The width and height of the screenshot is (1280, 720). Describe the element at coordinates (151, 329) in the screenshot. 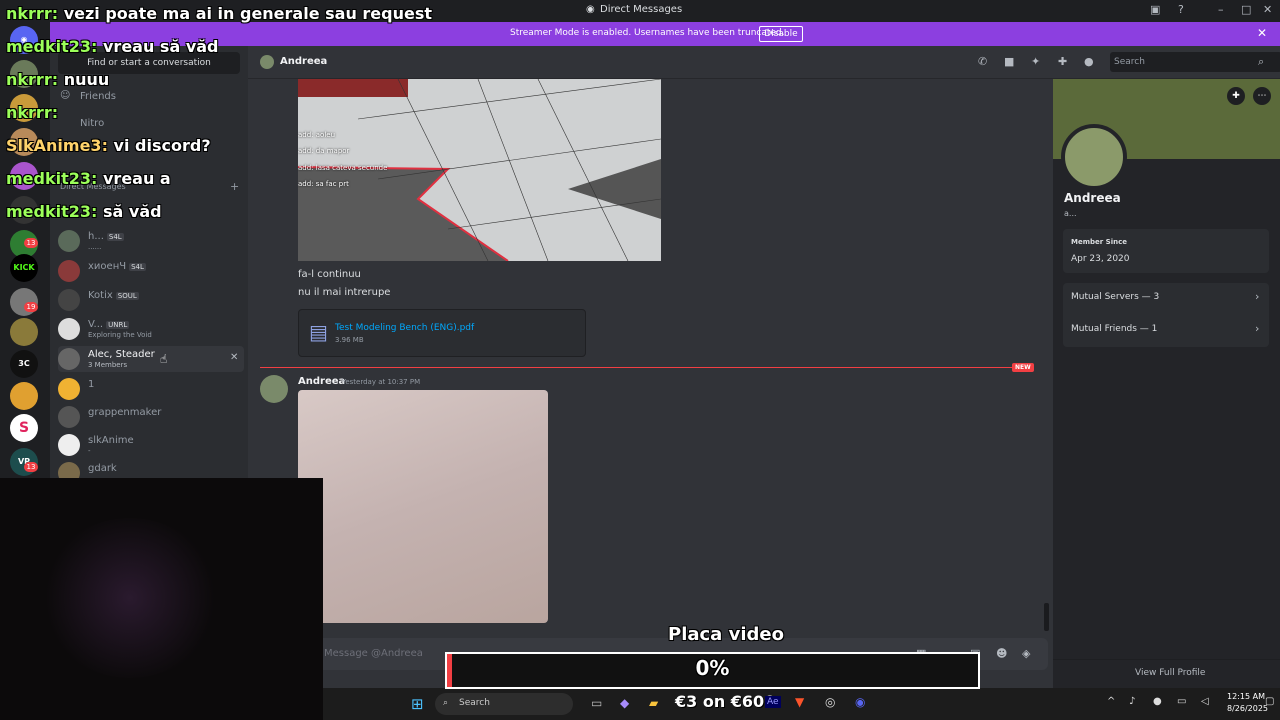

I see `dm-item: V... UNRL Exploring the Void` at that location.